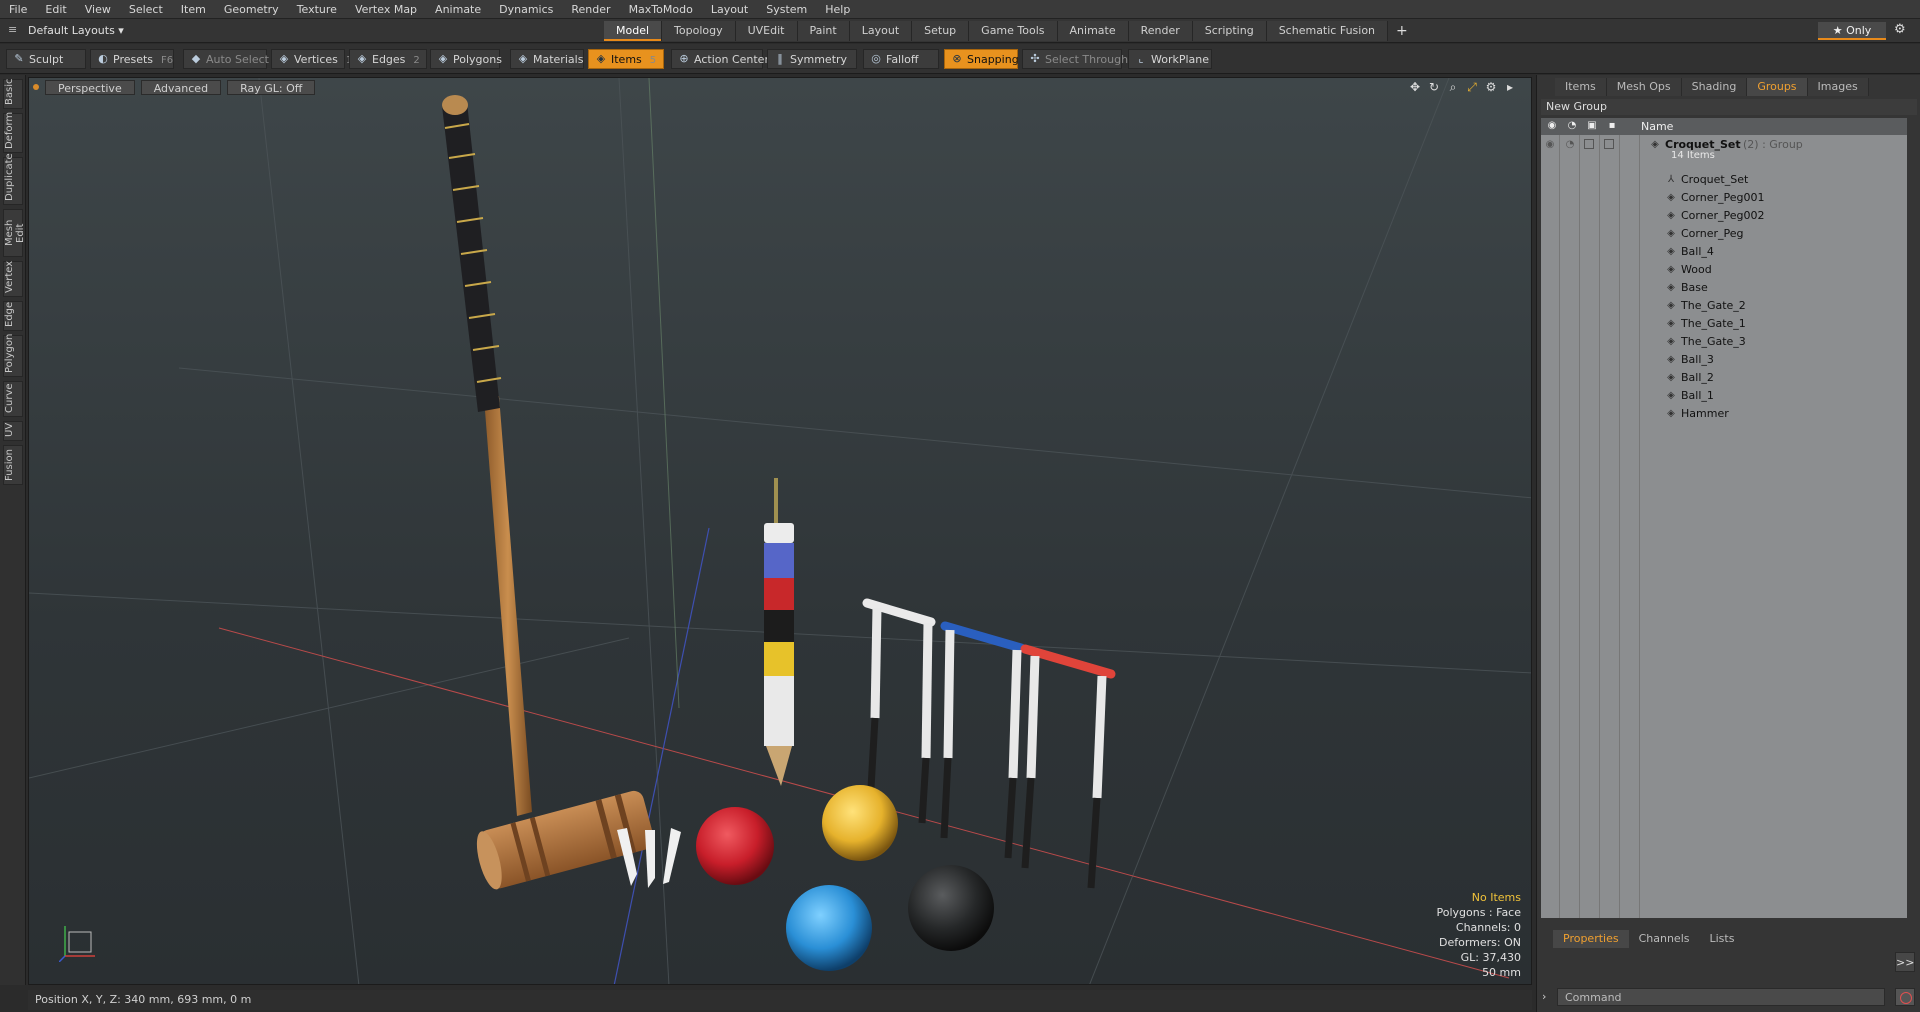 The height and width of the screenshot is (1012, 1920). I want to click on select-checkbox, so click(1609, 144).